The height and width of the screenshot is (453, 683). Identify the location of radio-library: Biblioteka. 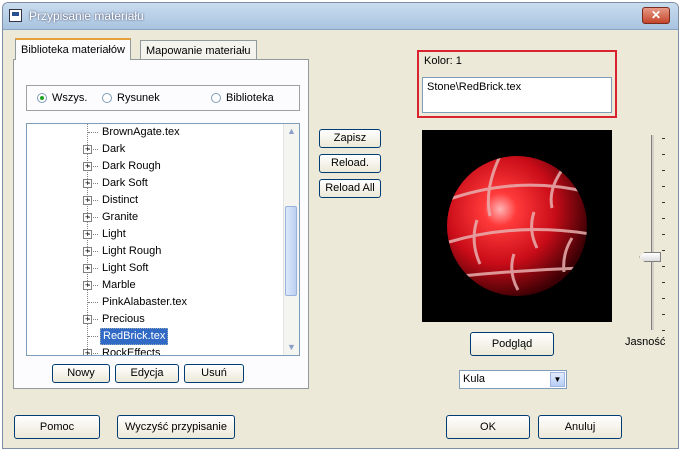
(242, 98).